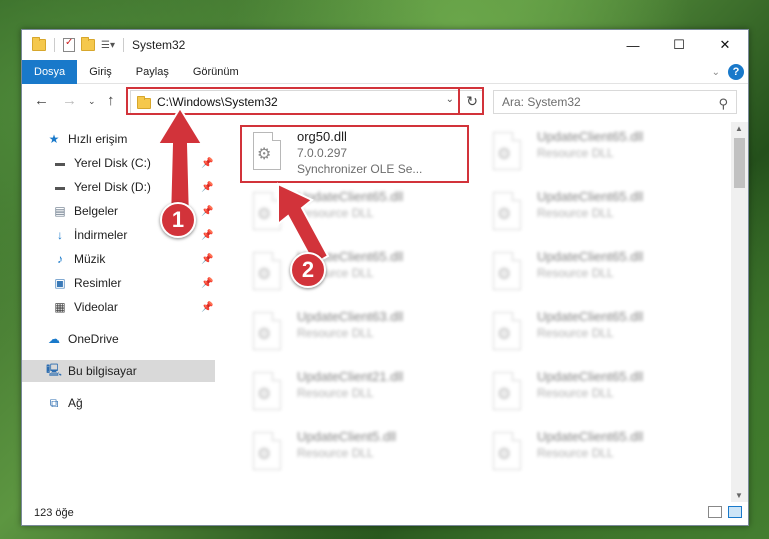 The image size is (769, 539). What do you see at coordinates (60, 283) in the screenshot?
I see `pictures-icon: ▣` at bounding box center [60, 283].